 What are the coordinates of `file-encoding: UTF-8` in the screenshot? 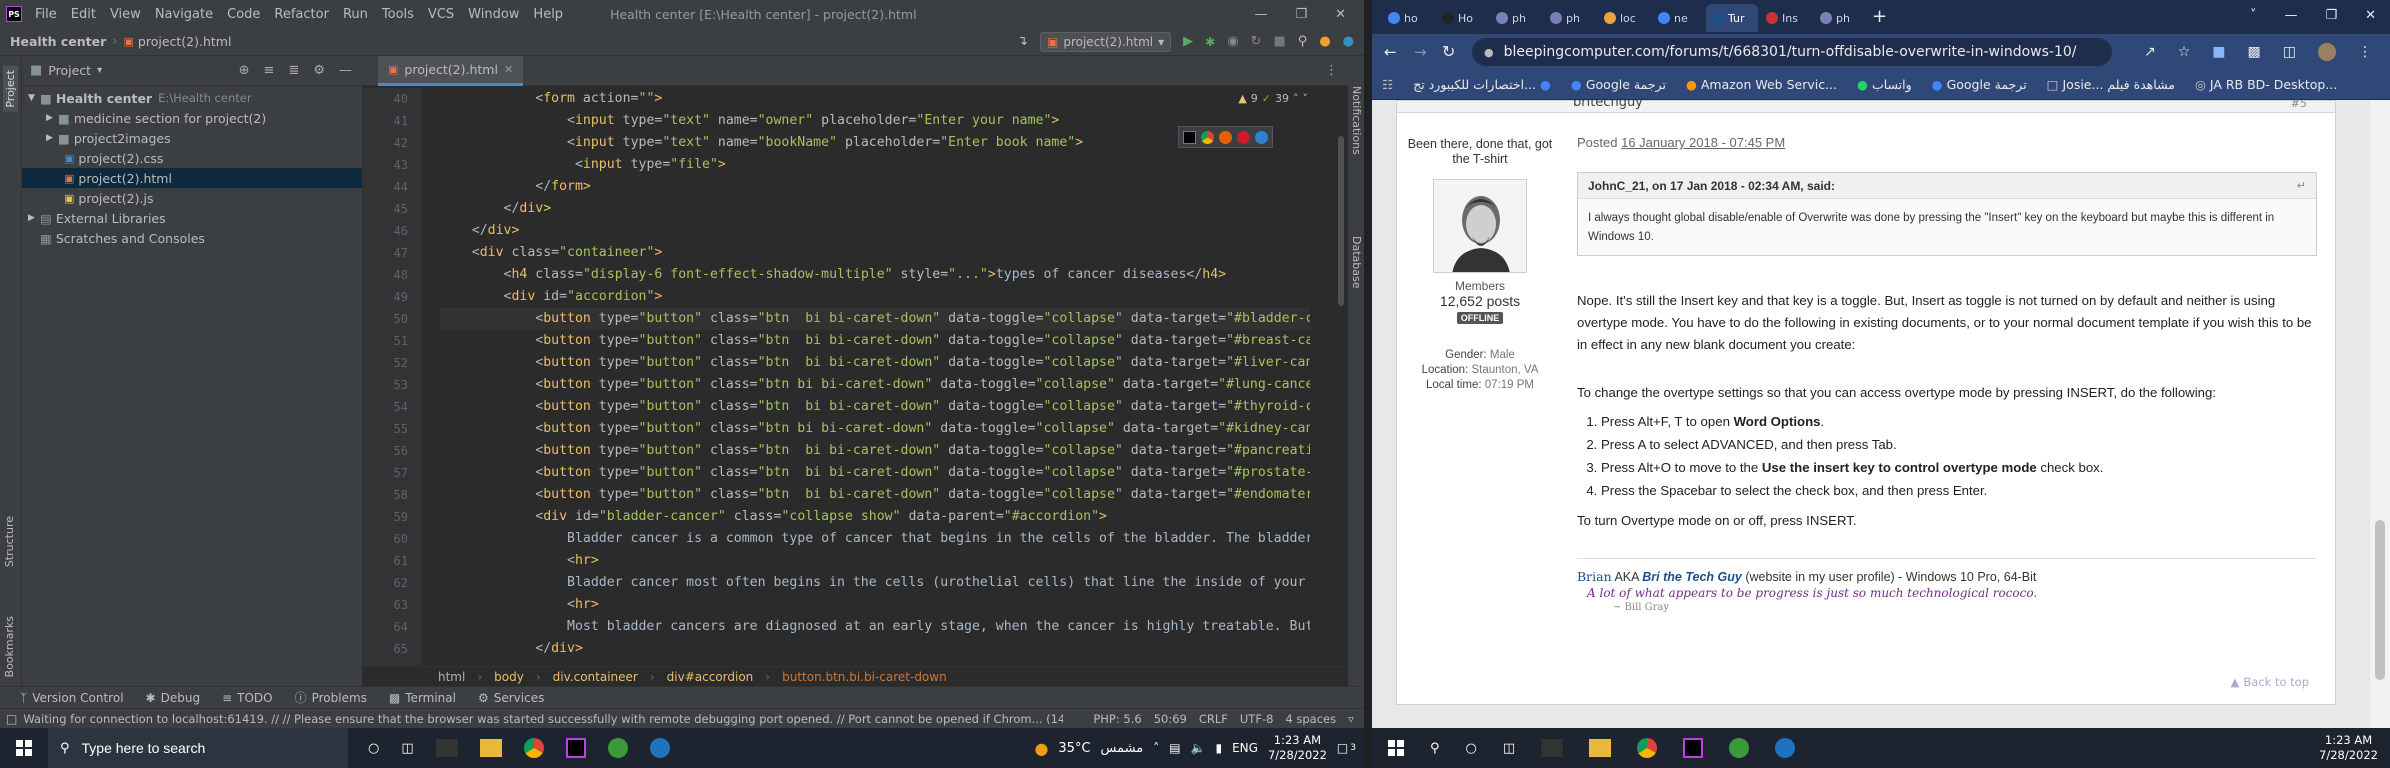 It's located at (1257, 719).